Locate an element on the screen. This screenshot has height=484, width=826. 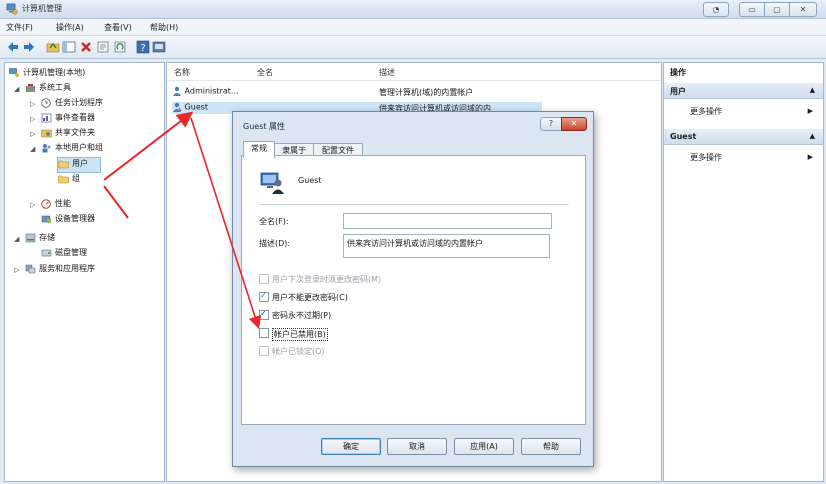
dialog-help-button: ? is located at coordinates (551, 124).